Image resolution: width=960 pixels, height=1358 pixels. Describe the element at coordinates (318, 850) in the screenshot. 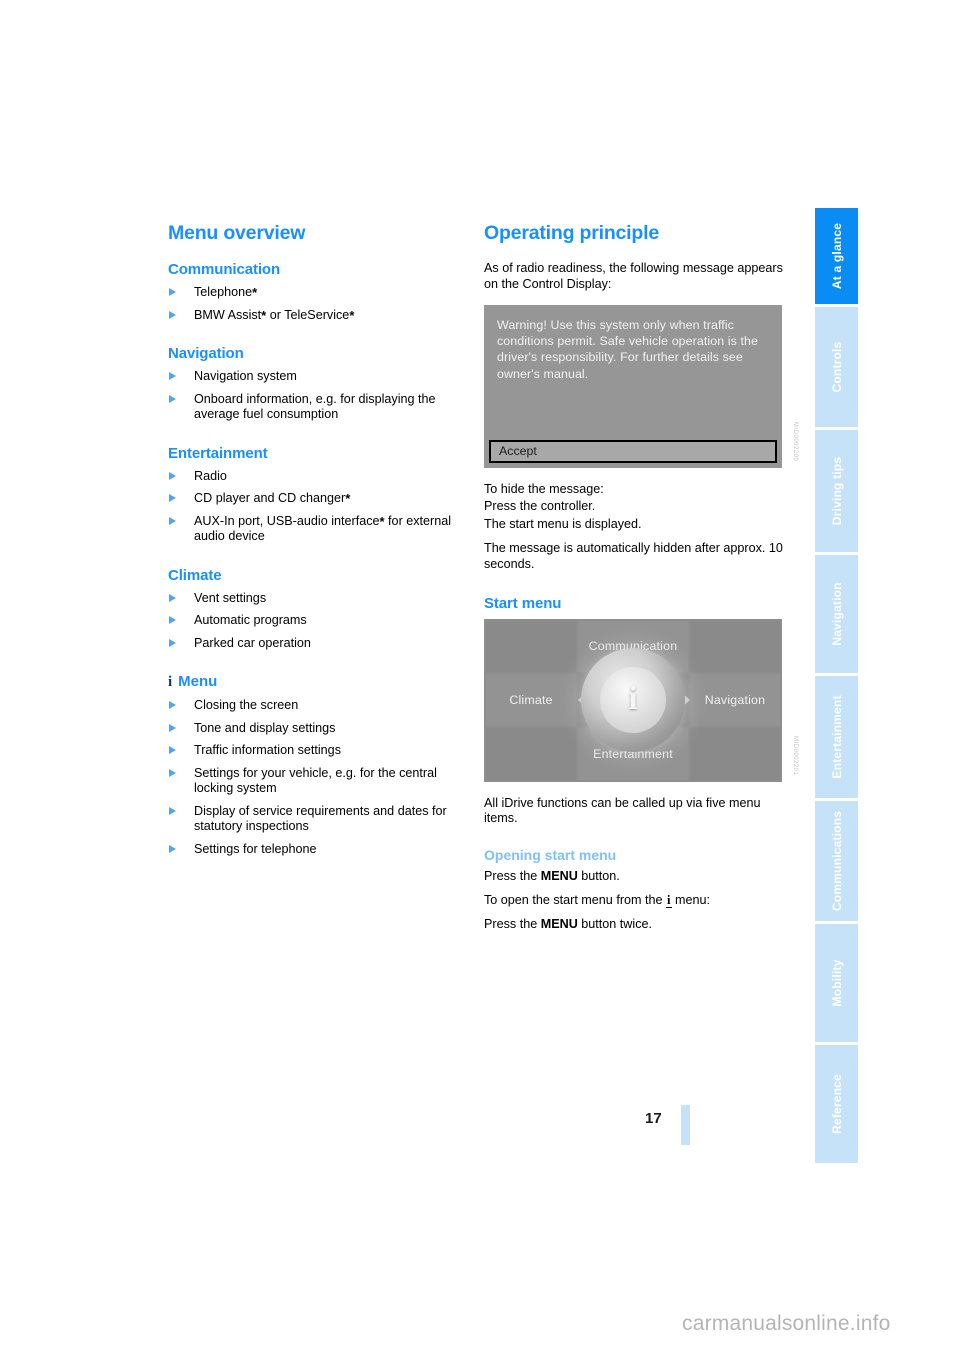

I see `list-item: Settings for telephone` at that location.